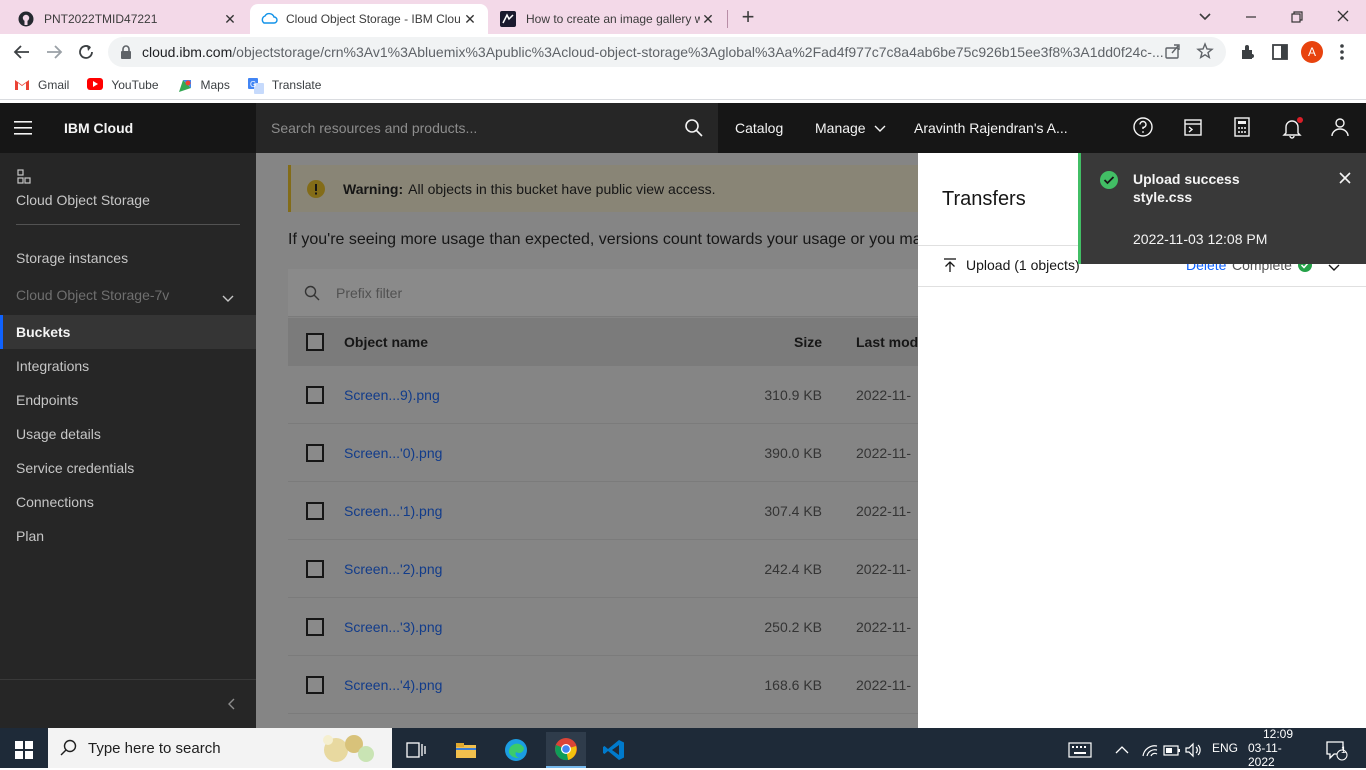 This screenshot has width=1366, height=770. What do you see at coordinates (1278, 734) in the screenshot?
I see `clock-time: 12:09` at bounding box center [1278, 734].